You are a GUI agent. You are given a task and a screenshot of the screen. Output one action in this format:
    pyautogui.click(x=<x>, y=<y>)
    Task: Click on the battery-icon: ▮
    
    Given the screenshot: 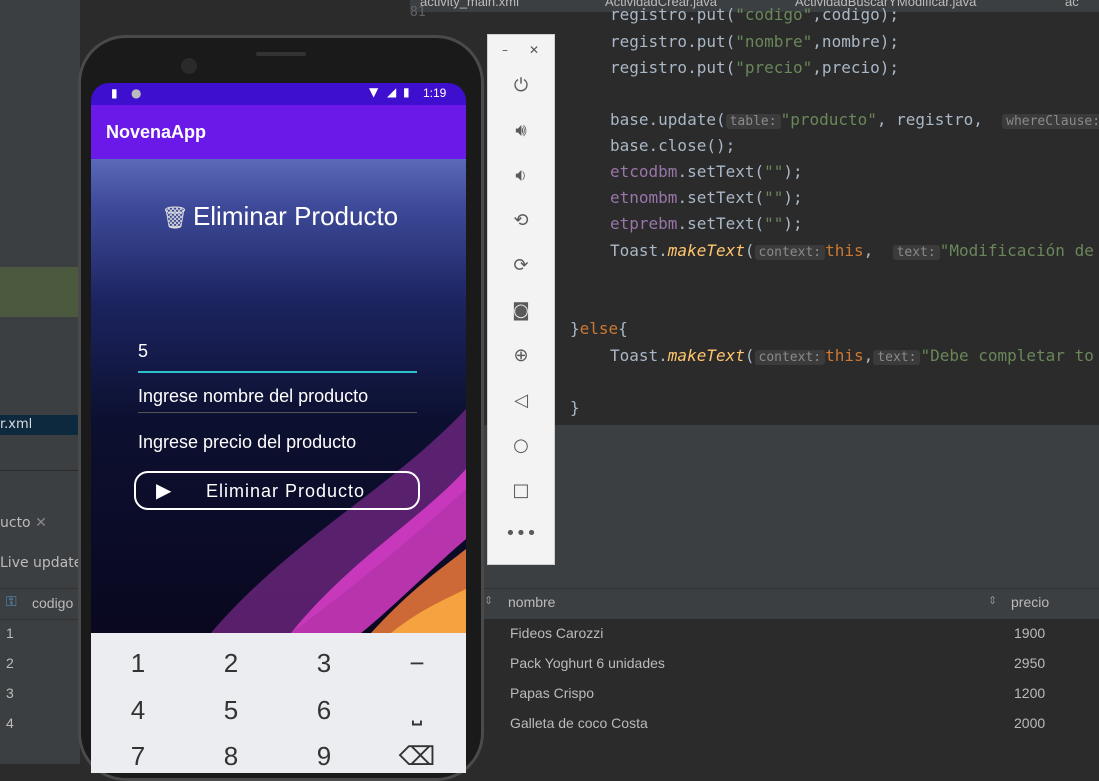 What is the action you would take?
    pyautogui.click(x=406, y=92)
    